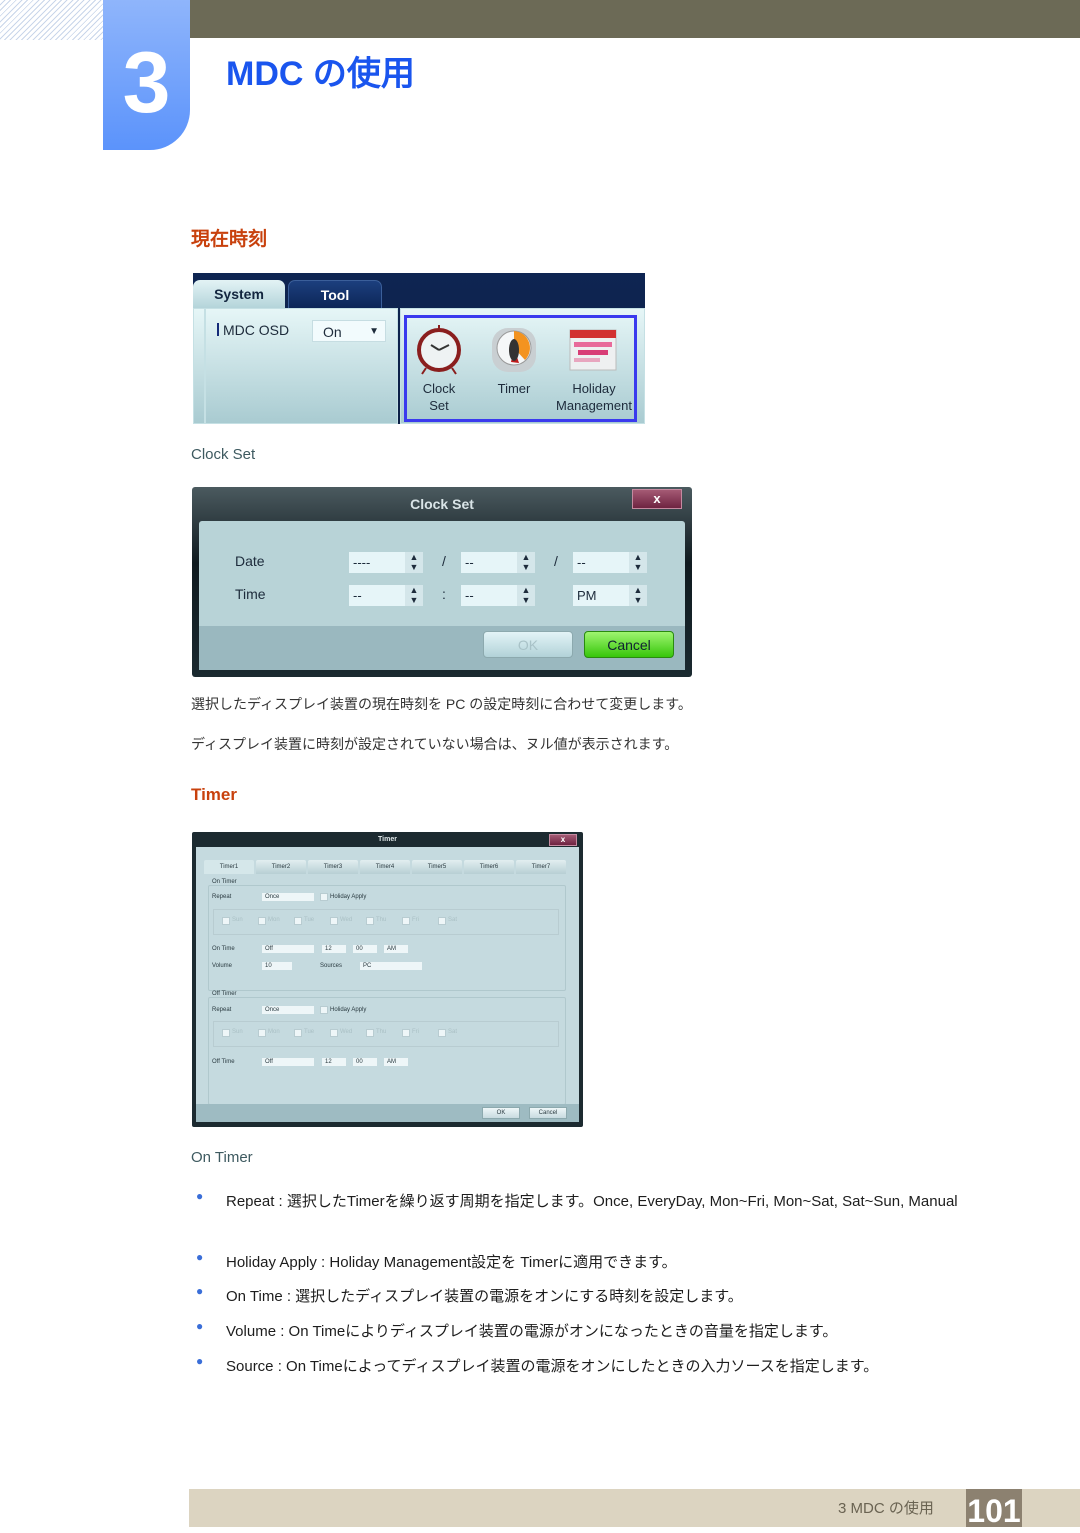  I want to click on minute-spinner: -- ▲ ▼, so click(498, 595).